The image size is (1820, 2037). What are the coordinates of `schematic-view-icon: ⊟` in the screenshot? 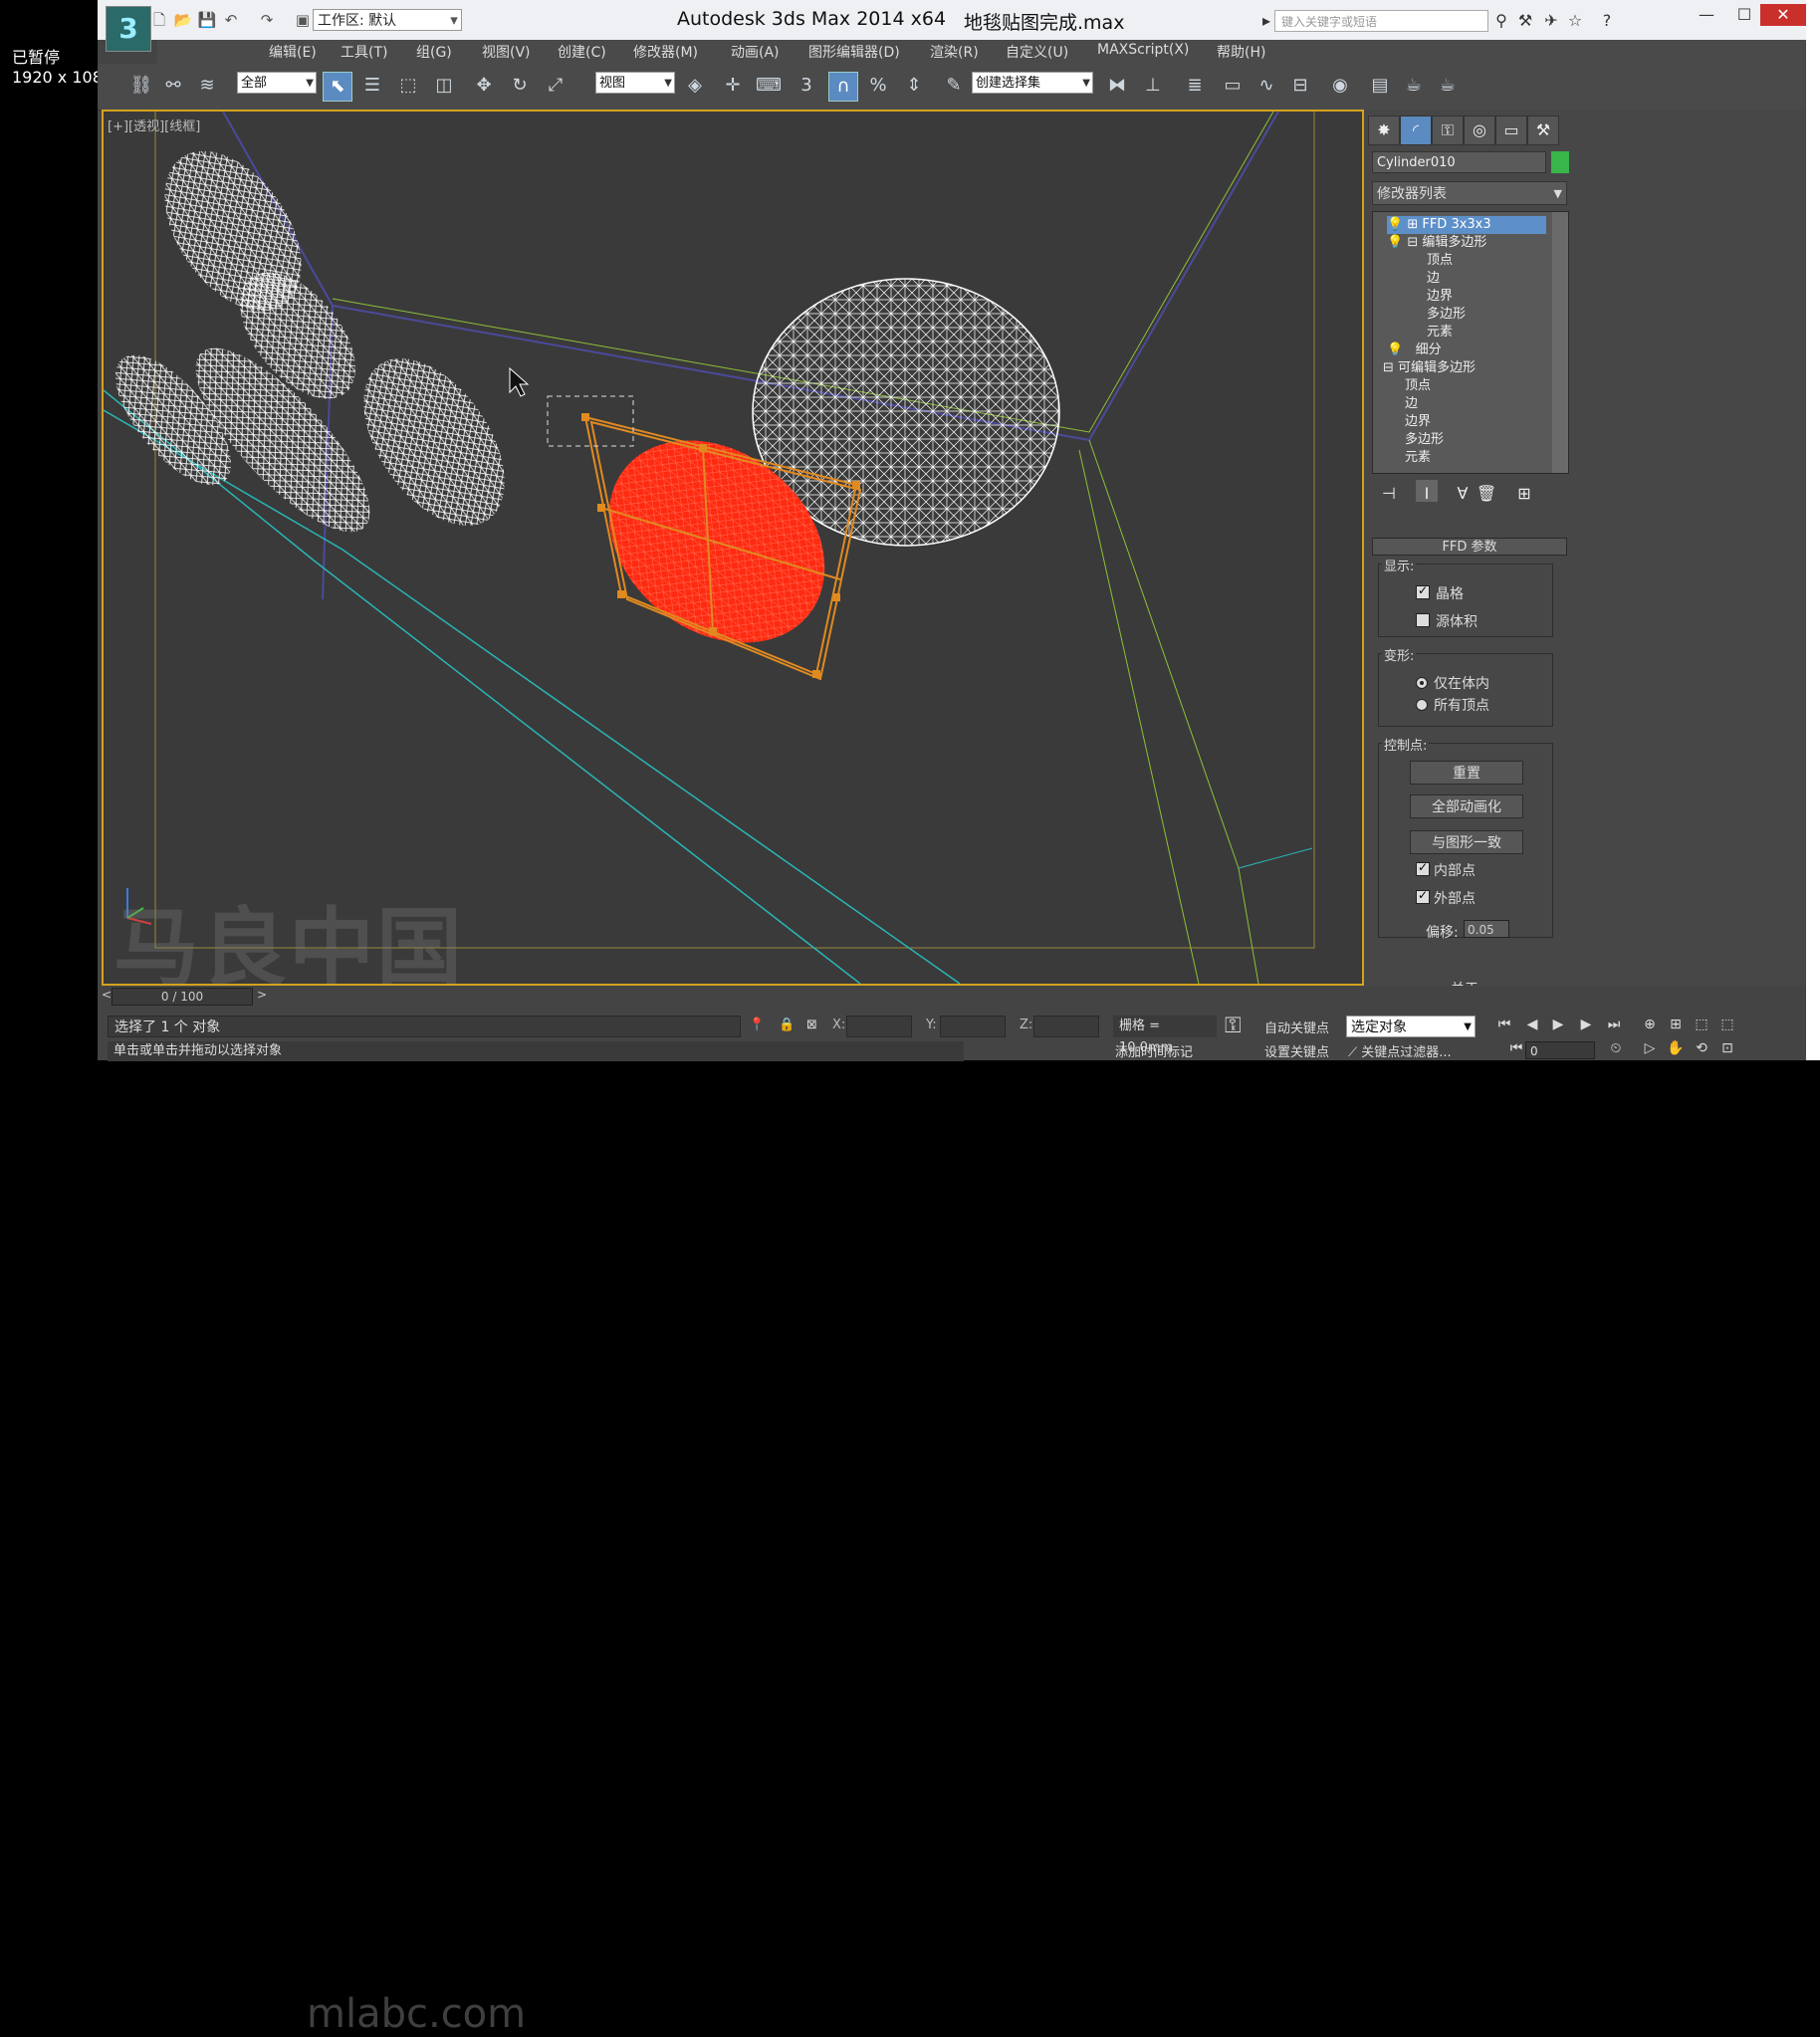 It's located at (1300, 86).